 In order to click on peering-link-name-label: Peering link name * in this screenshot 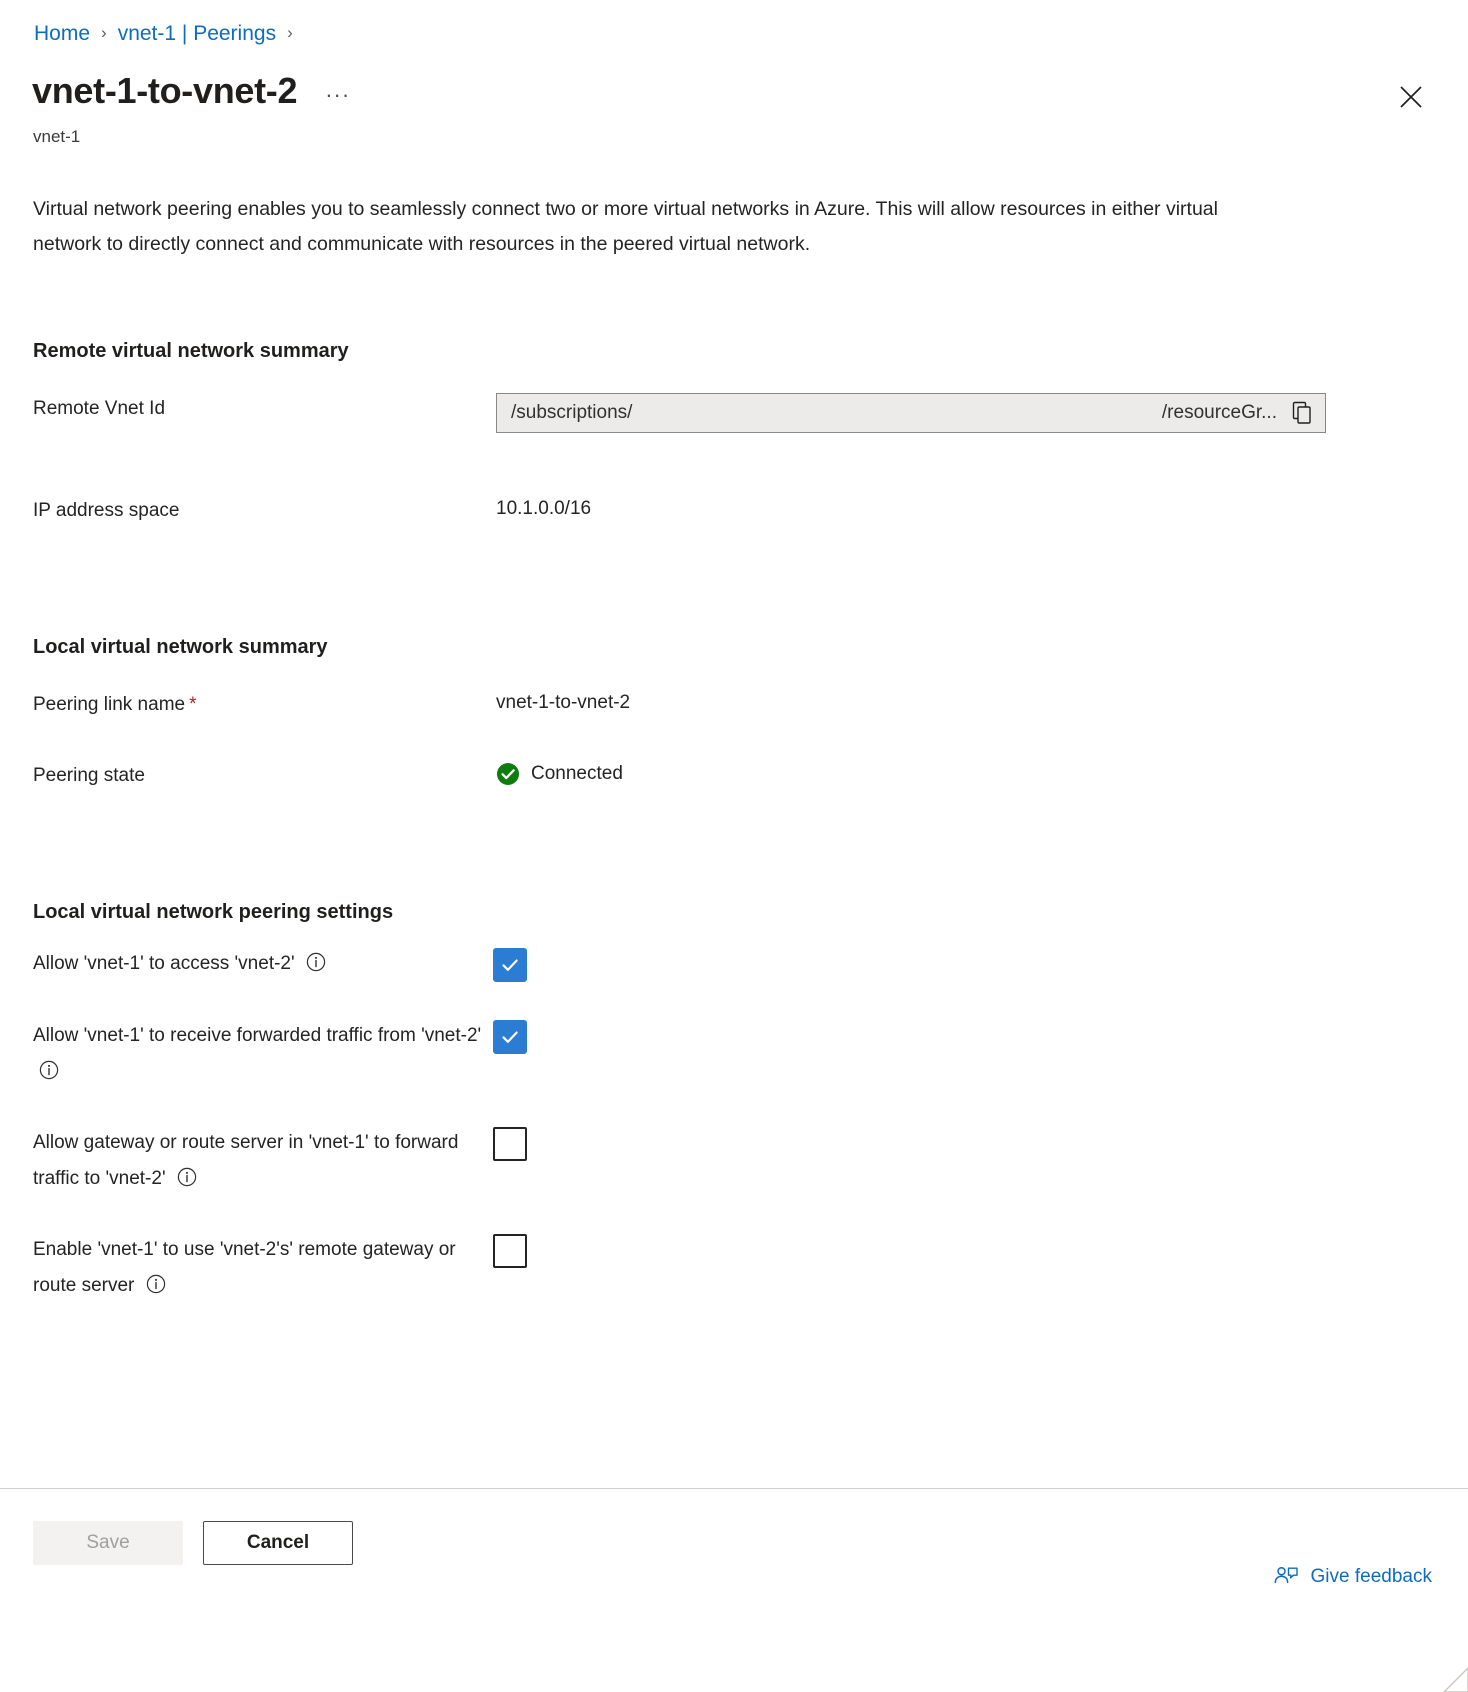, I will do `click(264, 704)`.